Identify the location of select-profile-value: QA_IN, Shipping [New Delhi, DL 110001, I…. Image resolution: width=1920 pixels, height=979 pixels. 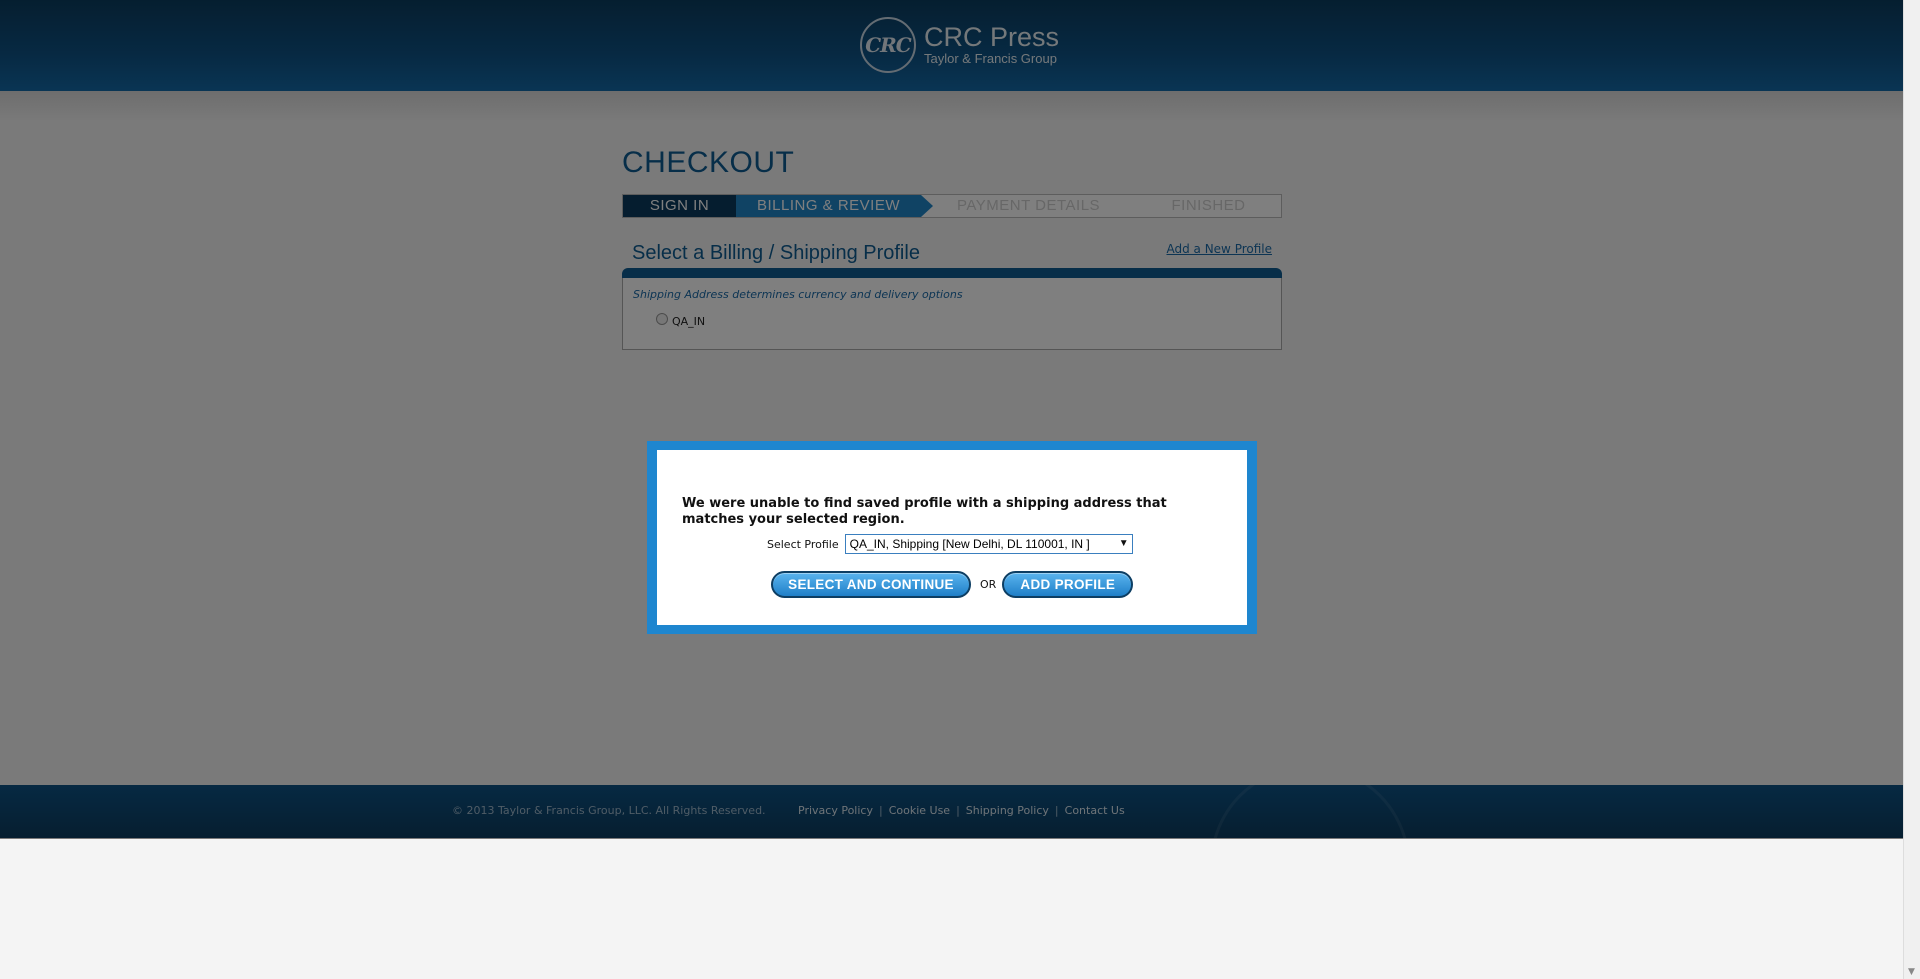
(969, 544).